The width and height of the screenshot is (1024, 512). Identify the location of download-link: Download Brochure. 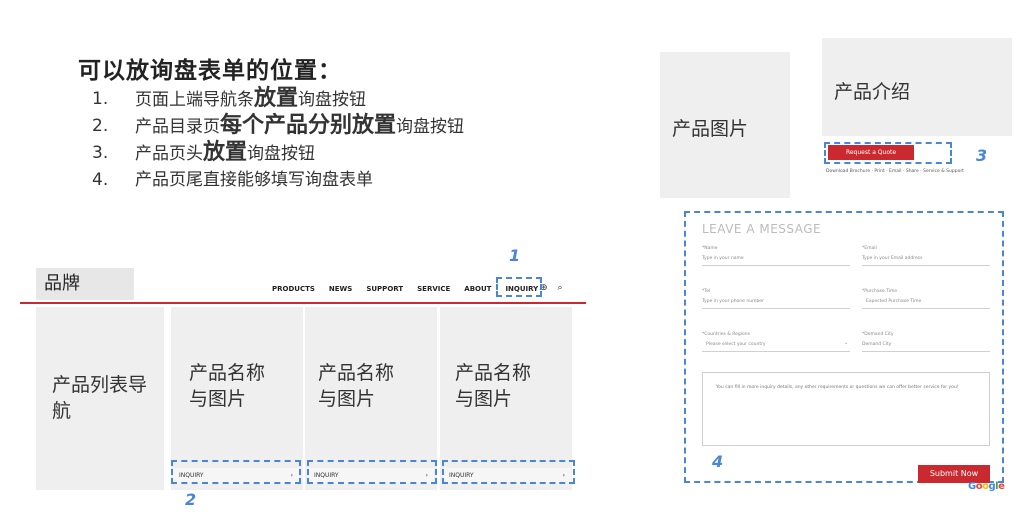
(848, 171).